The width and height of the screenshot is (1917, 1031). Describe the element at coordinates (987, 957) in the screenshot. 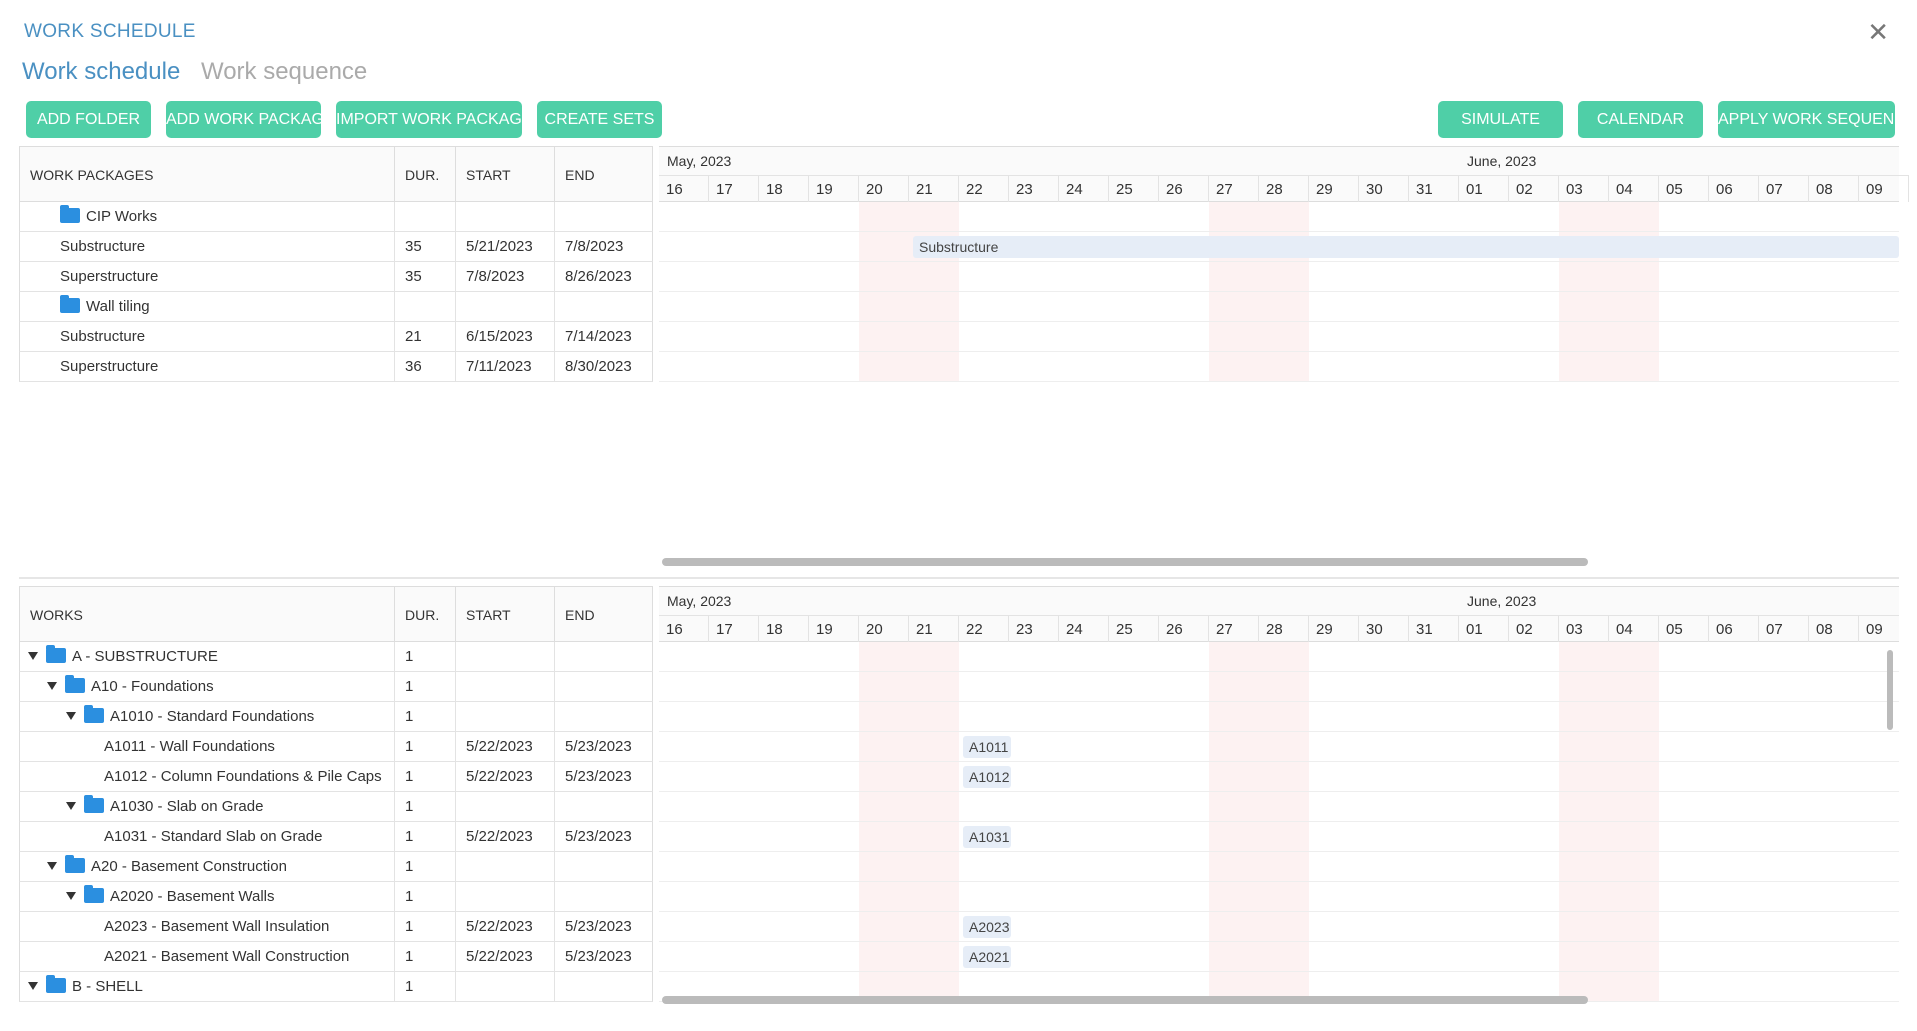

I see `gantt-bar: A2021` at that location.